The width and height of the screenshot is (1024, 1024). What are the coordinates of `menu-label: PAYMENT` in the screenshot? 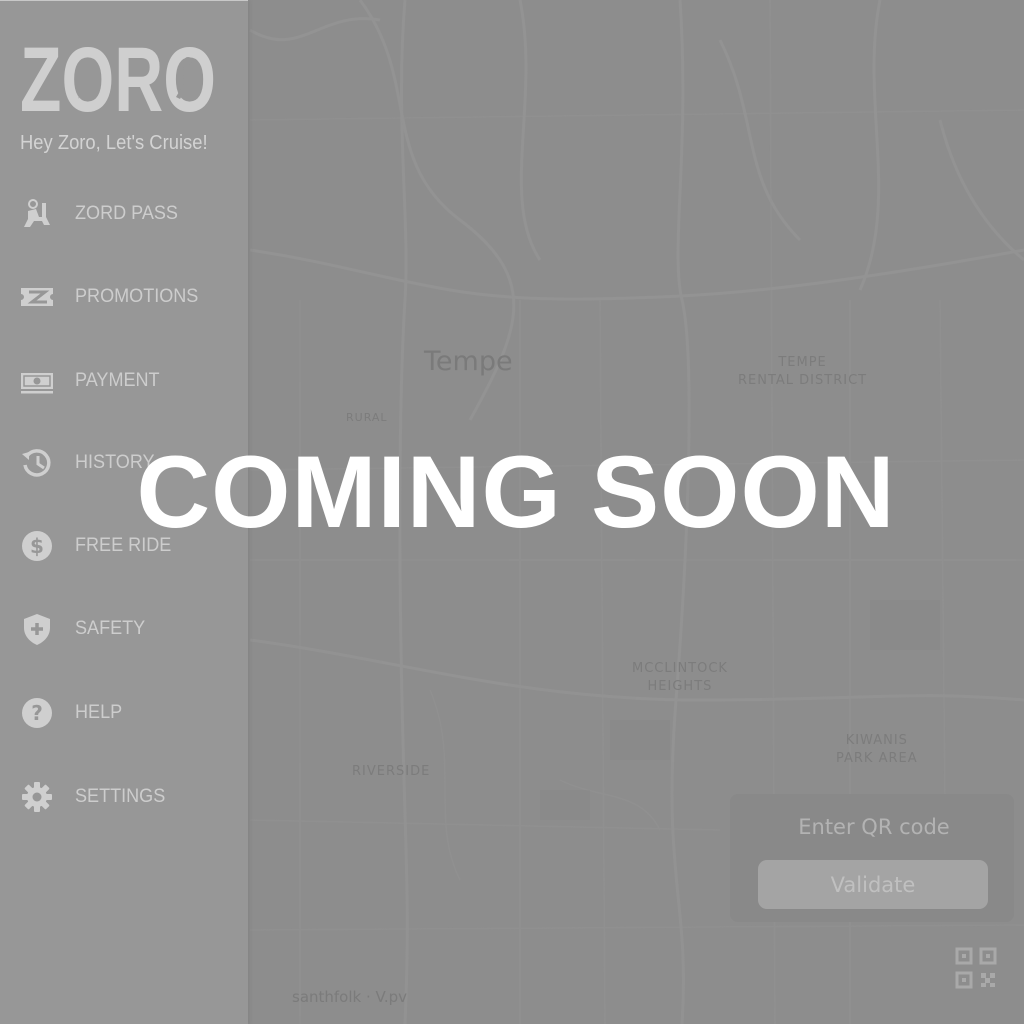 It's located at (117, 380).